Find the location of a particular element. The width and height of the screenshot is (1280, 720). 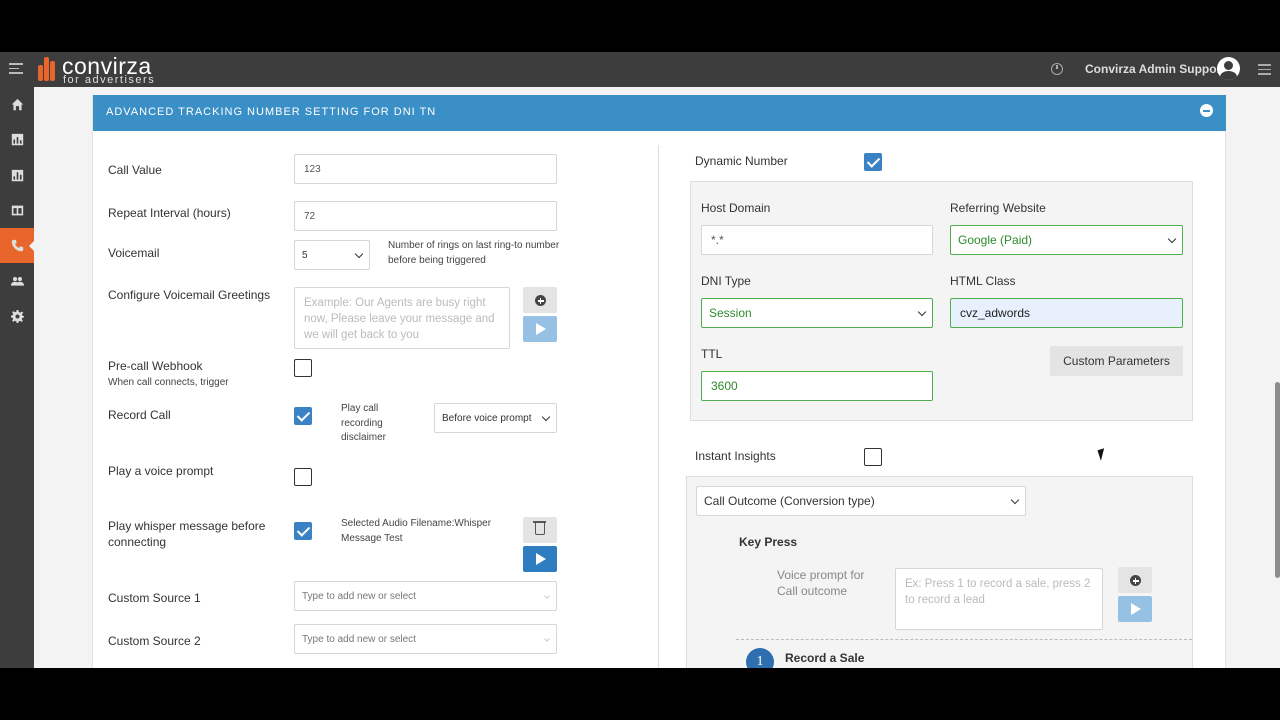

logo-subtitle: for advertisers is located at coordinates (109, 80).